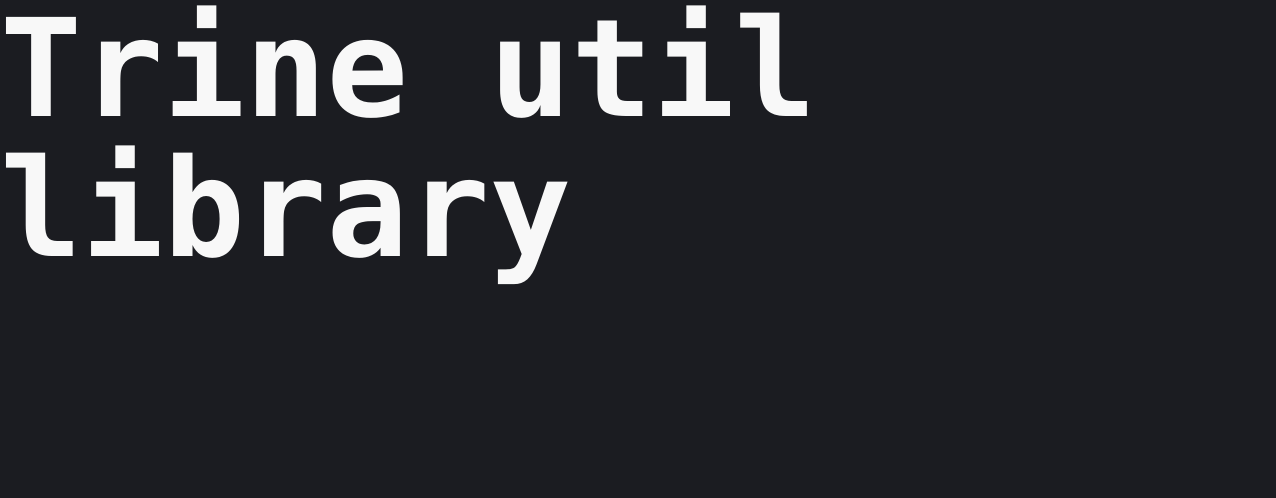  Describe the element at coordinates (286, 210) in the screenshot. I see `page-title-line-2: library` at that location.